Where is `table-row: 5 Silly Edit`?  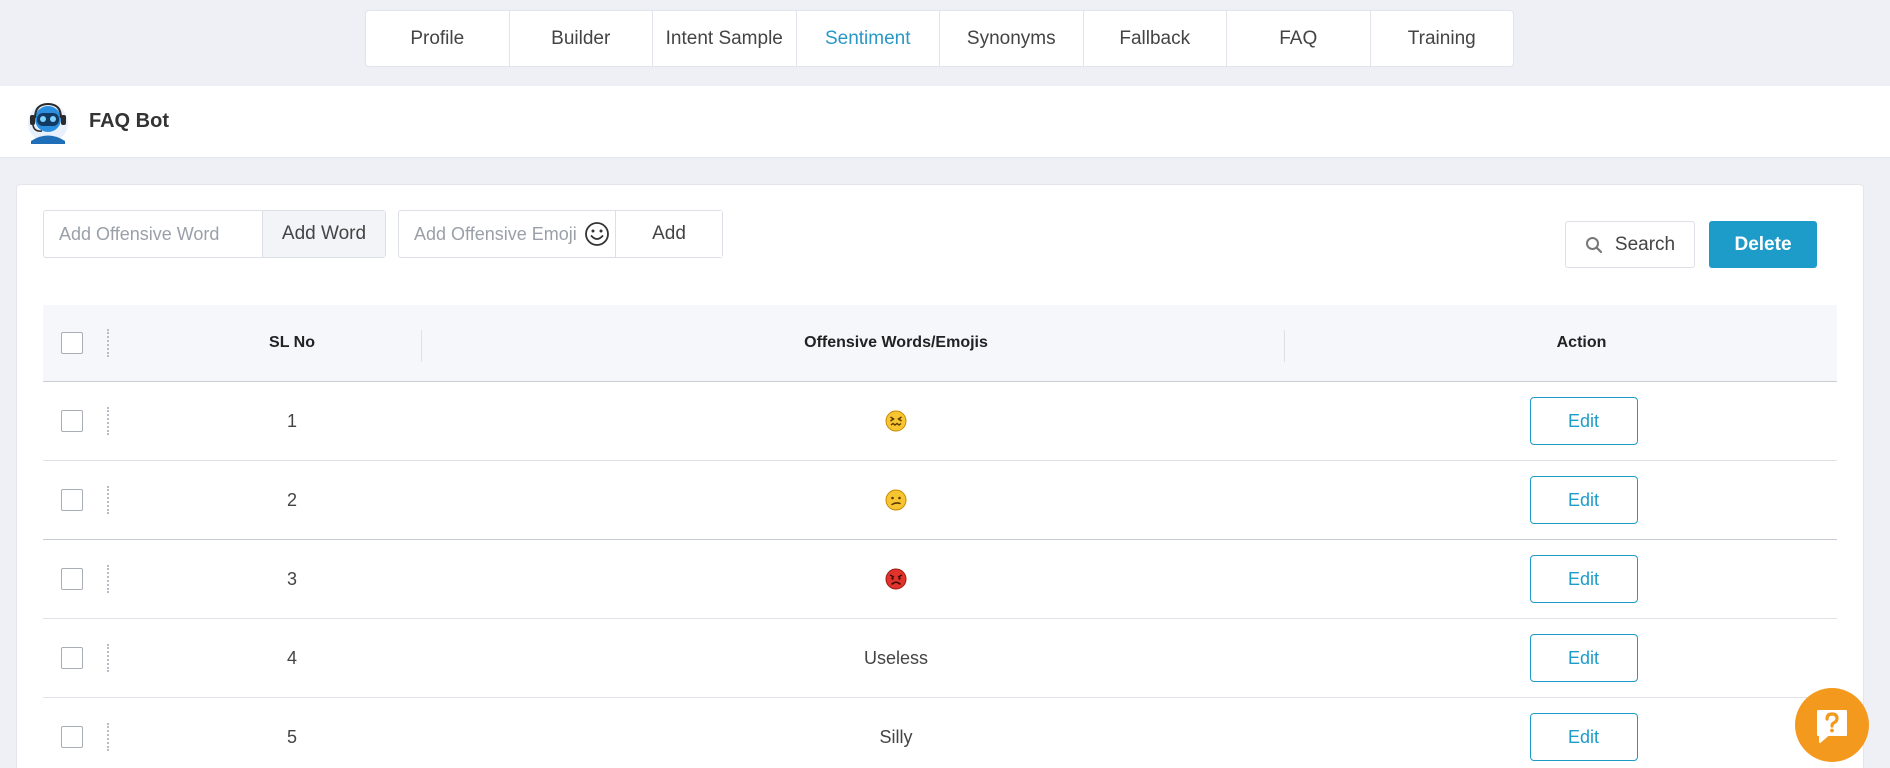
table-row: 5 Silly Edit is located at coordinates (940, 733).